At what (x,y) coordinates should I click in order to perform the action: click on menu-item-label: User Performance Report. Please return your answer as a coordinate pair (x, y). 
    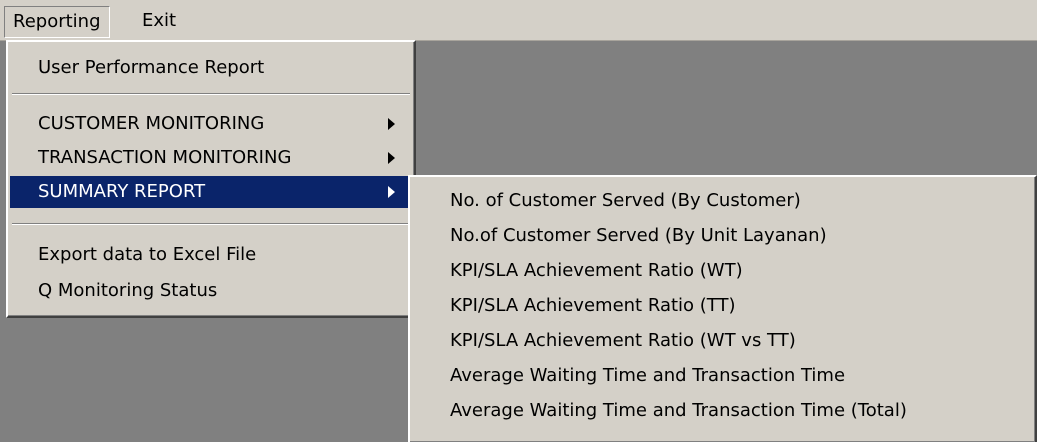
    Looking at the image, I should click on (151, 67).